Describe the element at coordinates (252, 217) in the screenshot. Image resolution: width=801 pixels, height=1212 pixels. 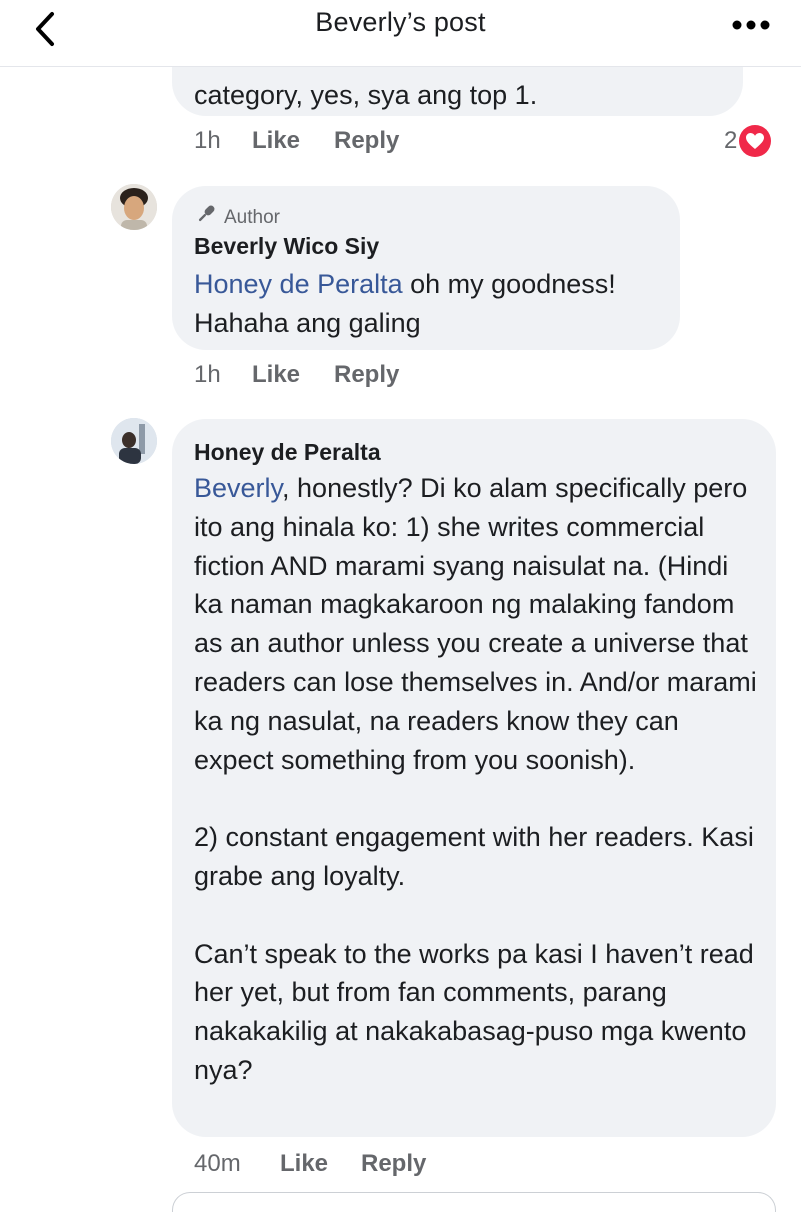
I see `badge-label: Author` at that location.